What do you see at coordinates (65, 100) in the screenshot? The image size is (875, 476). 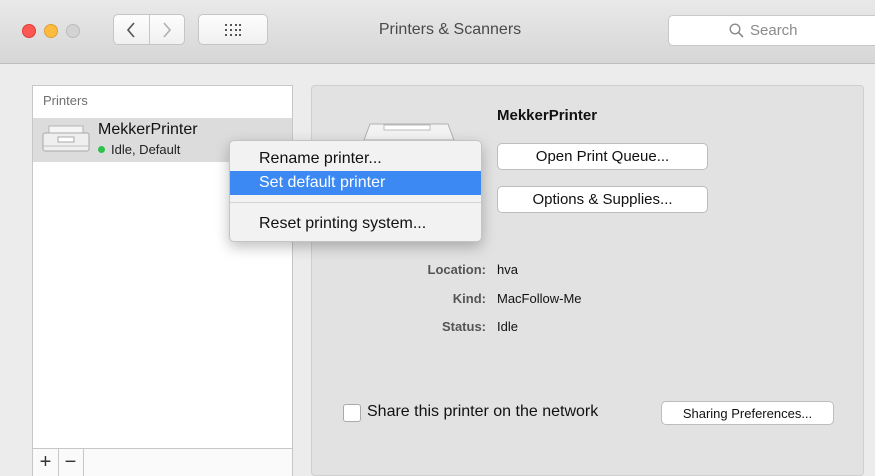 I see `printers-list-header: Printers` at bounding box center [65, 100].